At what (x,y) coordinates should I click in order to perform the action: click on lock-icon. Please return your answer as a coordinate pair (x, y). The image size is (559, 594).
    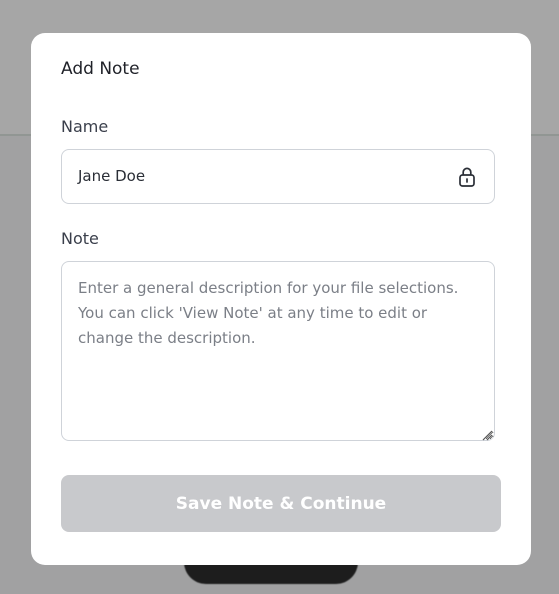
    Looking at the image, I should click on (467, 177).